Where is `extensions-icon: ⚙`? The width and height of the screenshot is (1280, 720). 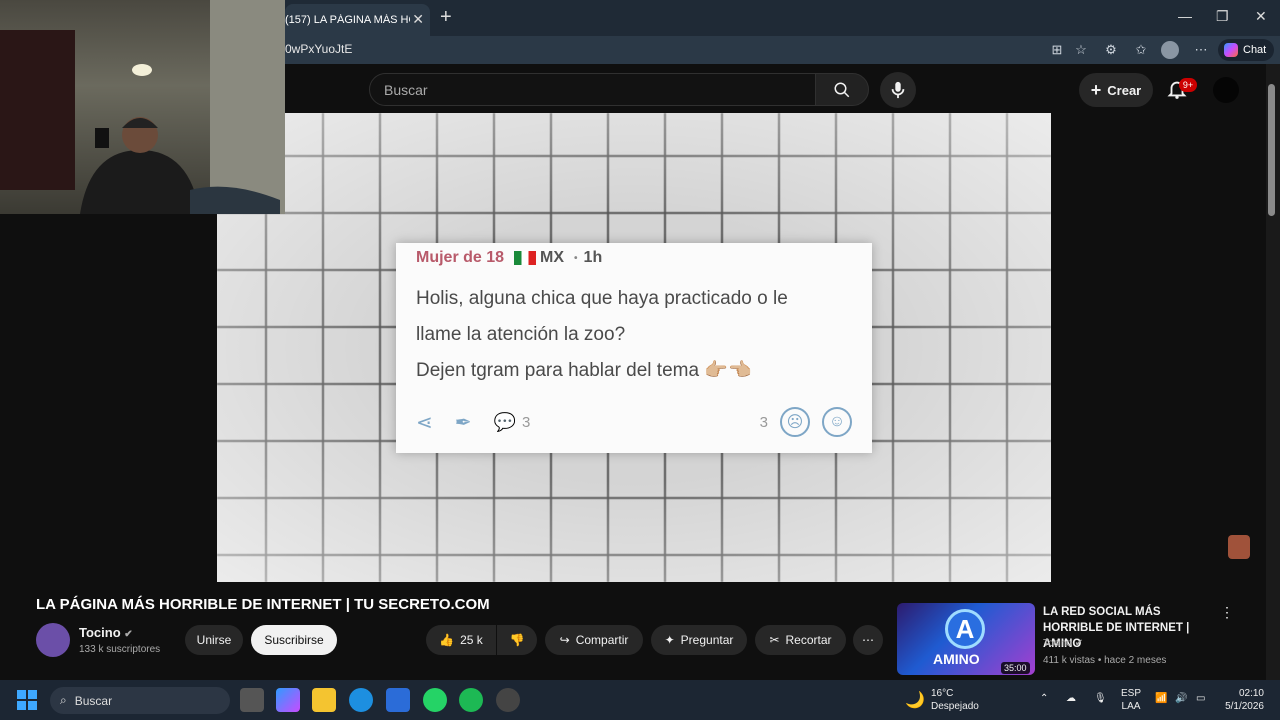
extensions-icon: ⚙ is located at coordinates (1111, 50).